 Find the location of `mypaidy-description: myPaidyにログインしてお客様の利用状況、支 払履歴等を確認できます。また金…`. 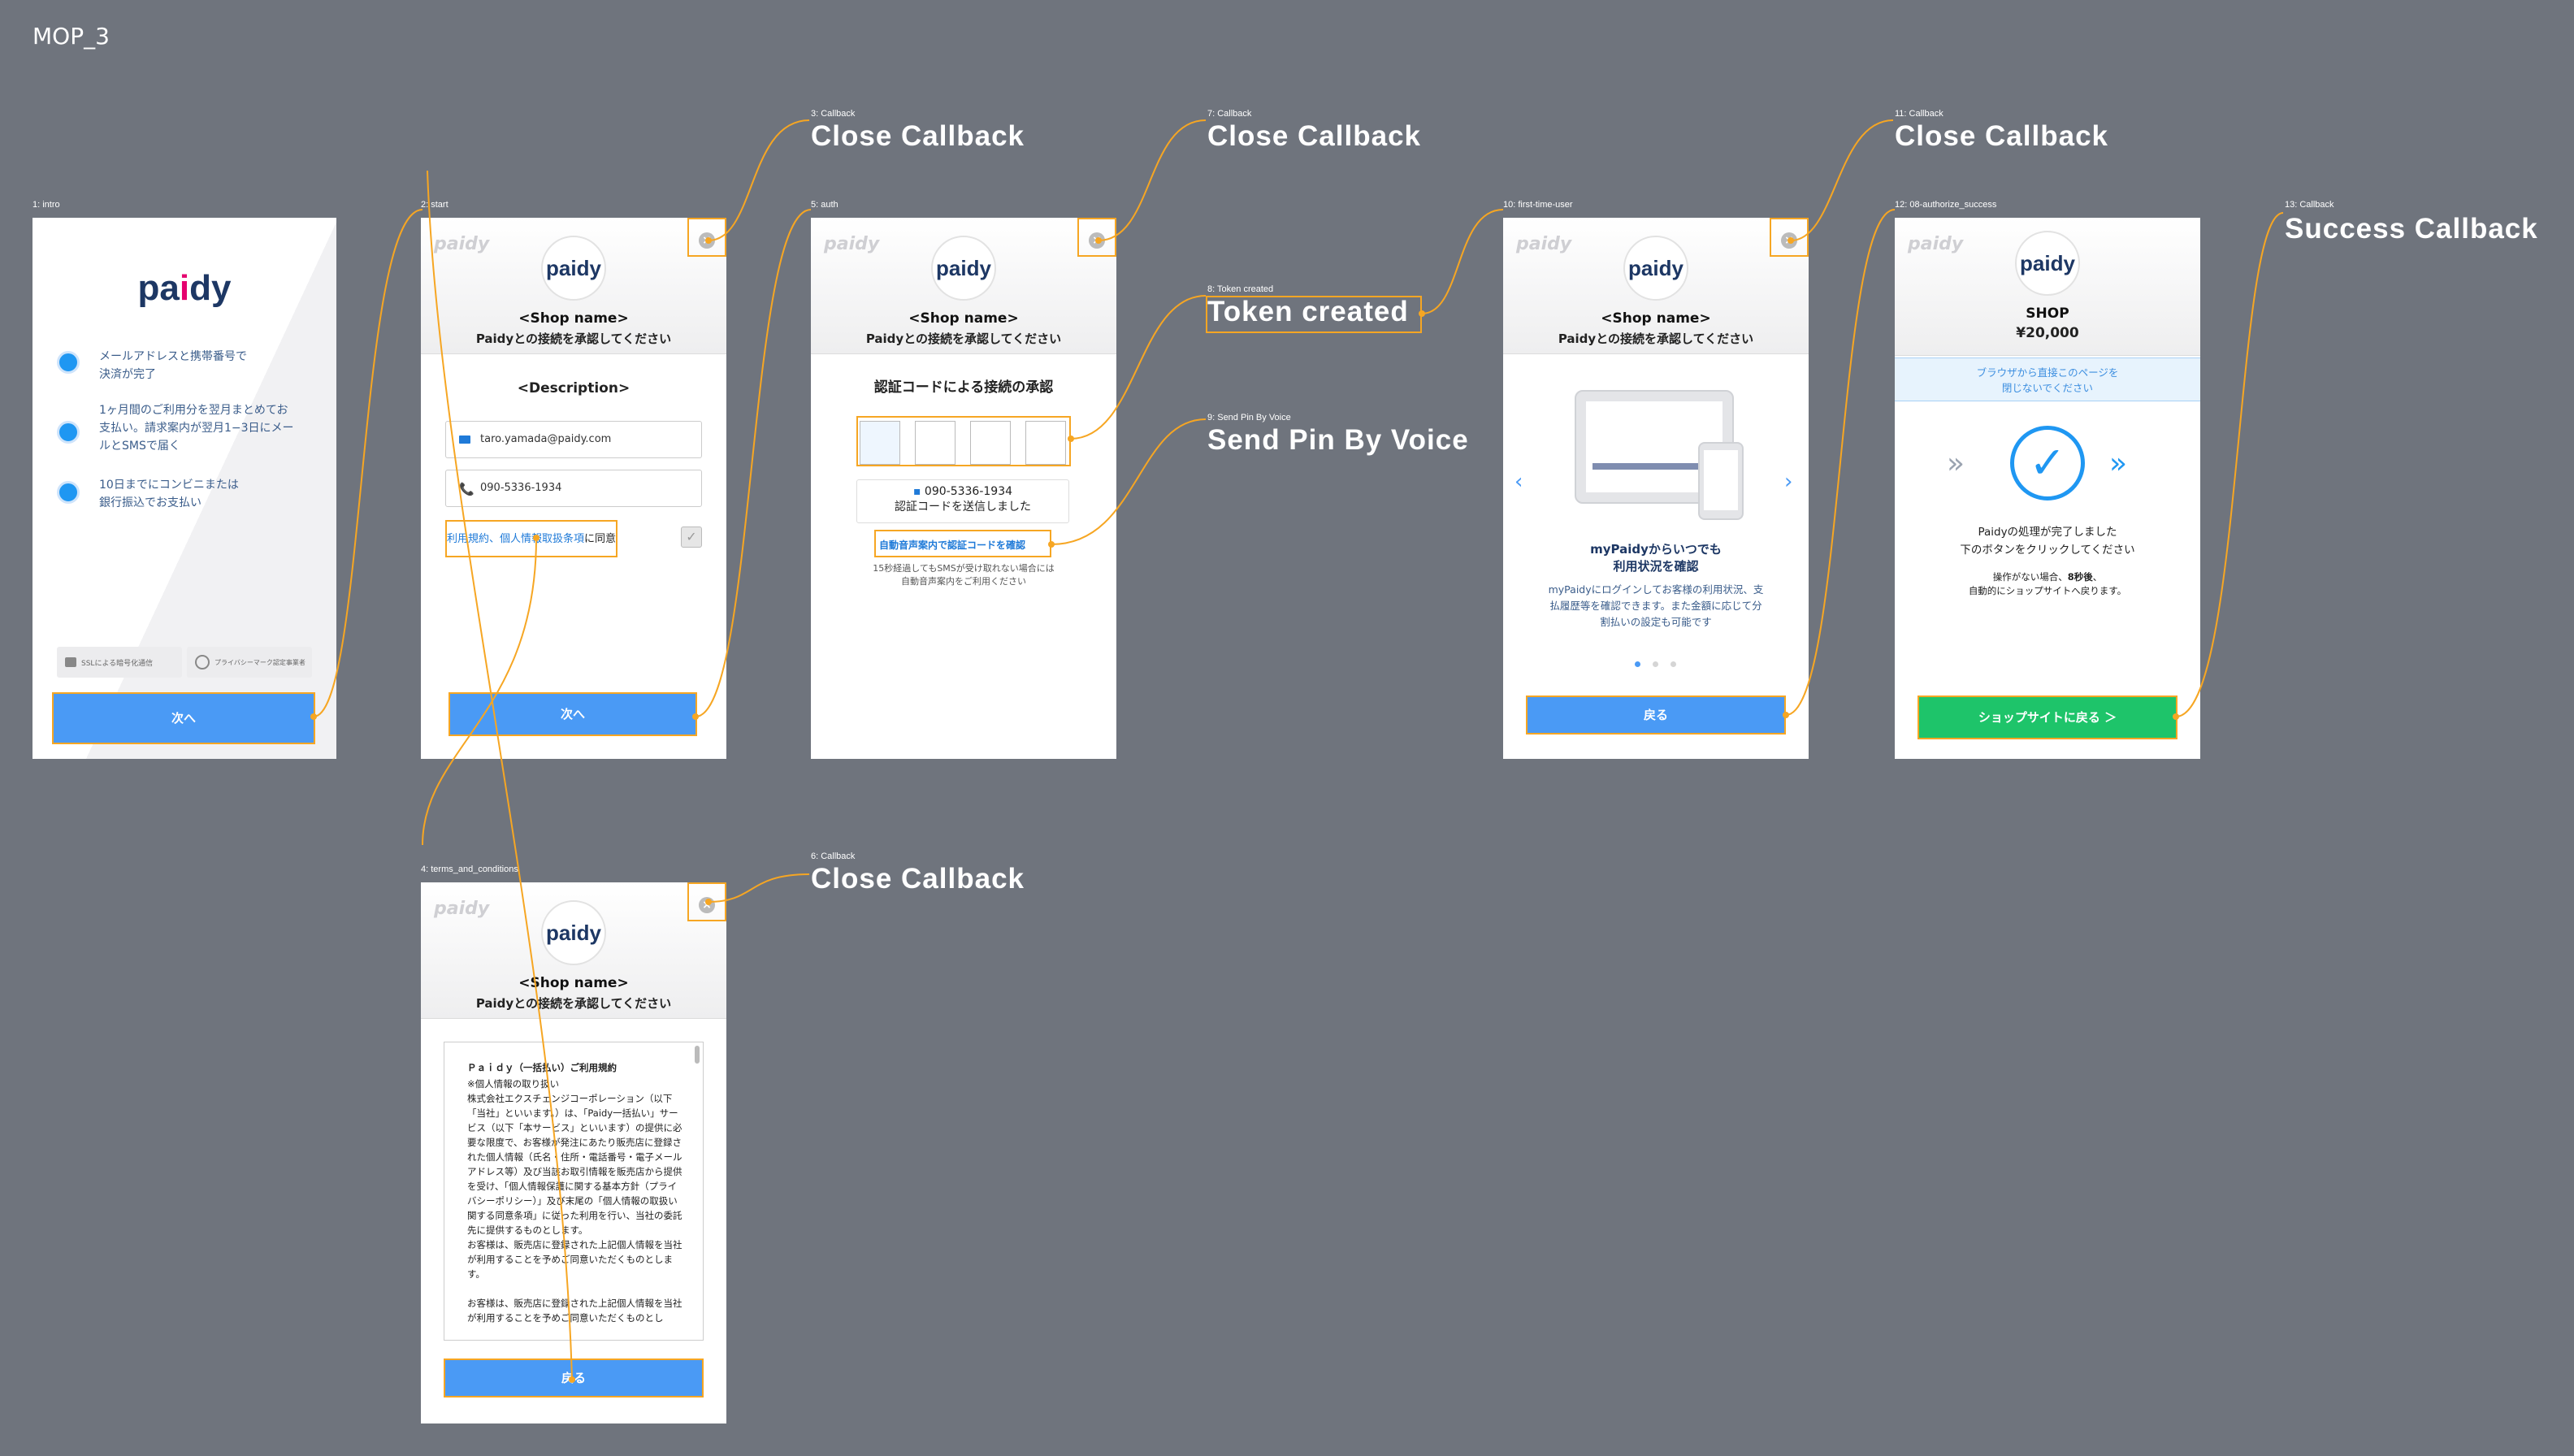

mypaidy-description: myPaidyにログインしてお客様の利用状況、支 払履歴等を確認できます。また金… is located at coordinates (1656, 605).